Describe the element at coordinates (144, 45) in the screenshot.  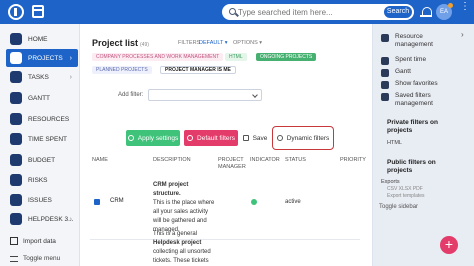
I see `project-count: (49)` at that location.